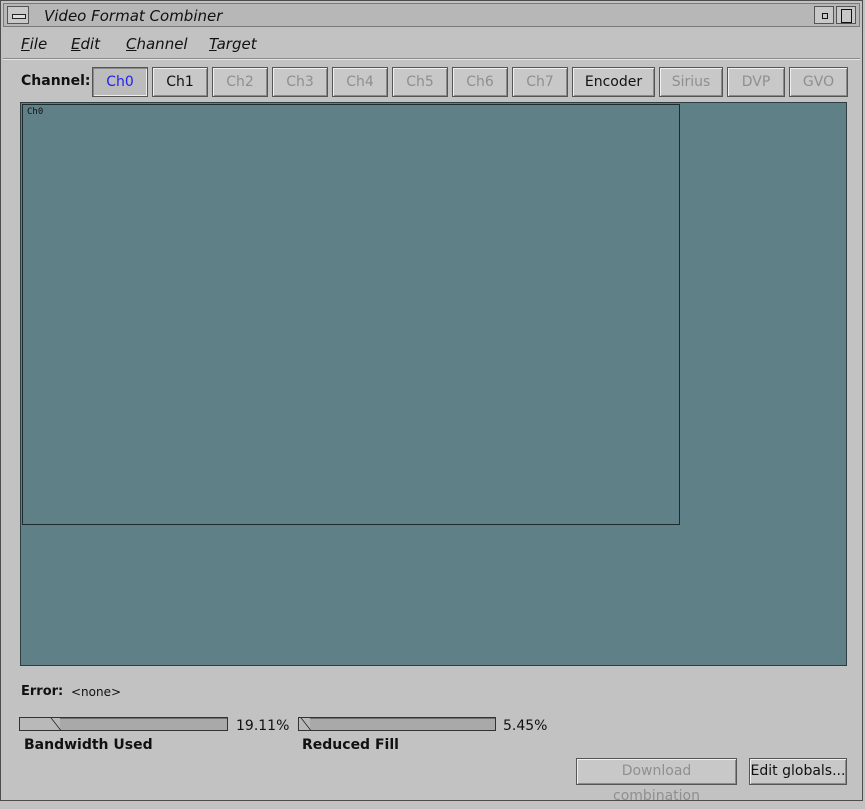 The image size is (865, 809). What do you see at coordinates (133, 16) in the screenshot?
I see `window-title: Video Format Combiner` at bounding box center [133, 16].